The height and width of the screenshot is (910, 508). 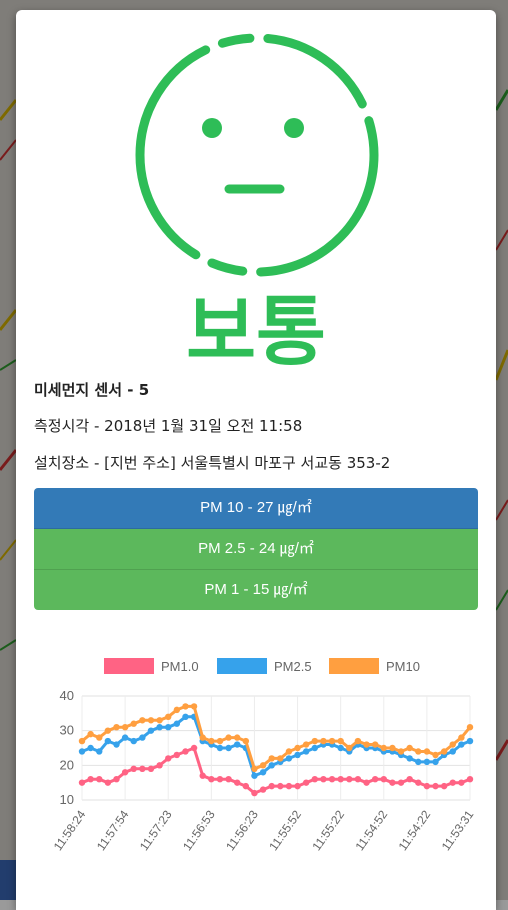 I want to click on x-tick-label: 11:53:31, so click(x=458, y=830).